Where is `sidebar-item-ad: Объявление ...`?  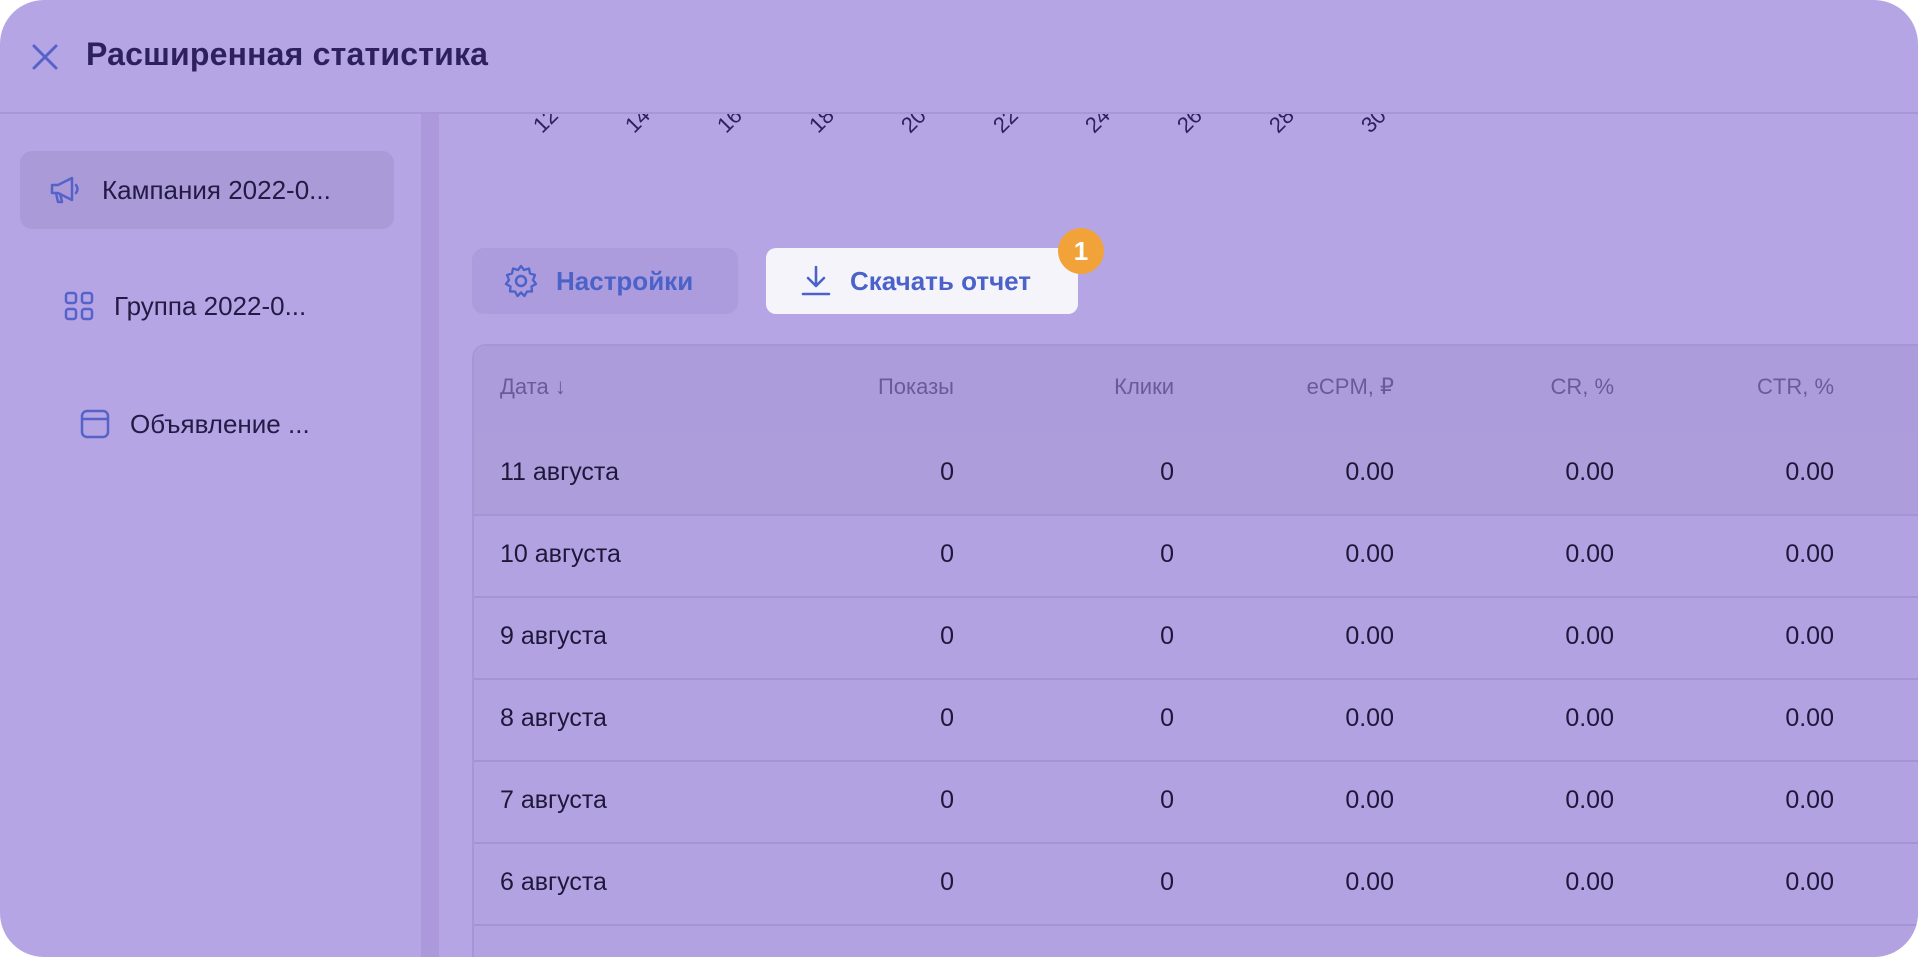
sidebar-item-ad: Объявление ... is located at coordinates (240, 424).